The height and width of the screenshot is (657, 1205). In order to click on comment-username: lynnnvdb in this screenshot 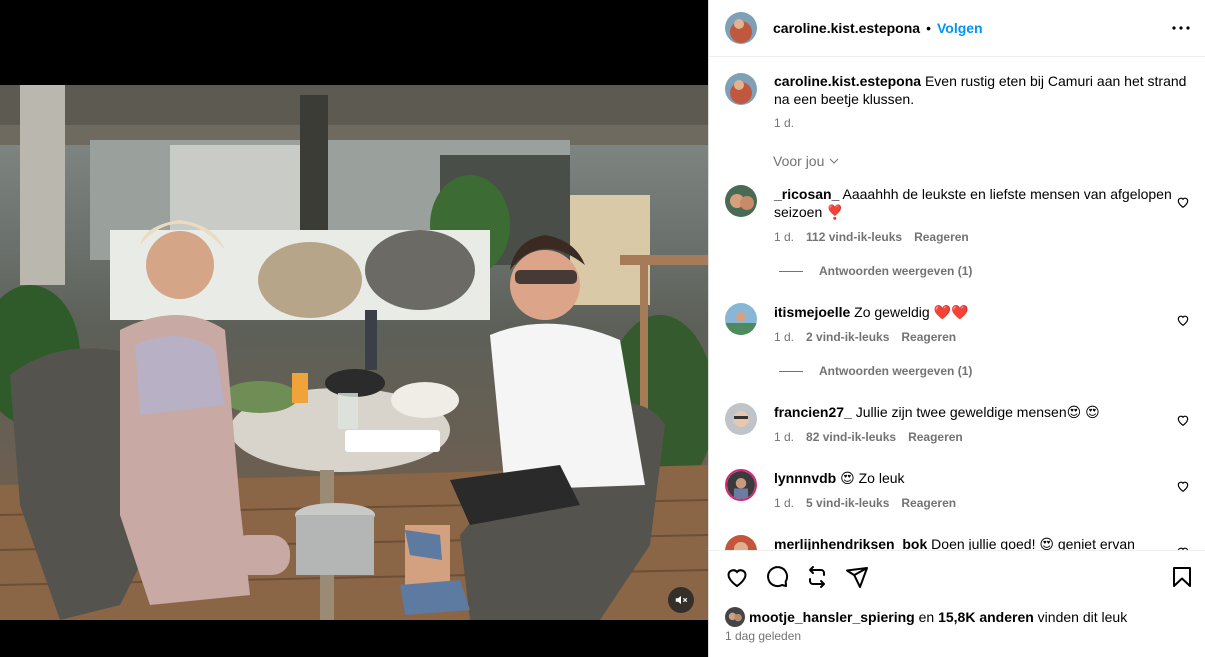, I will do `click(805, 478)`.